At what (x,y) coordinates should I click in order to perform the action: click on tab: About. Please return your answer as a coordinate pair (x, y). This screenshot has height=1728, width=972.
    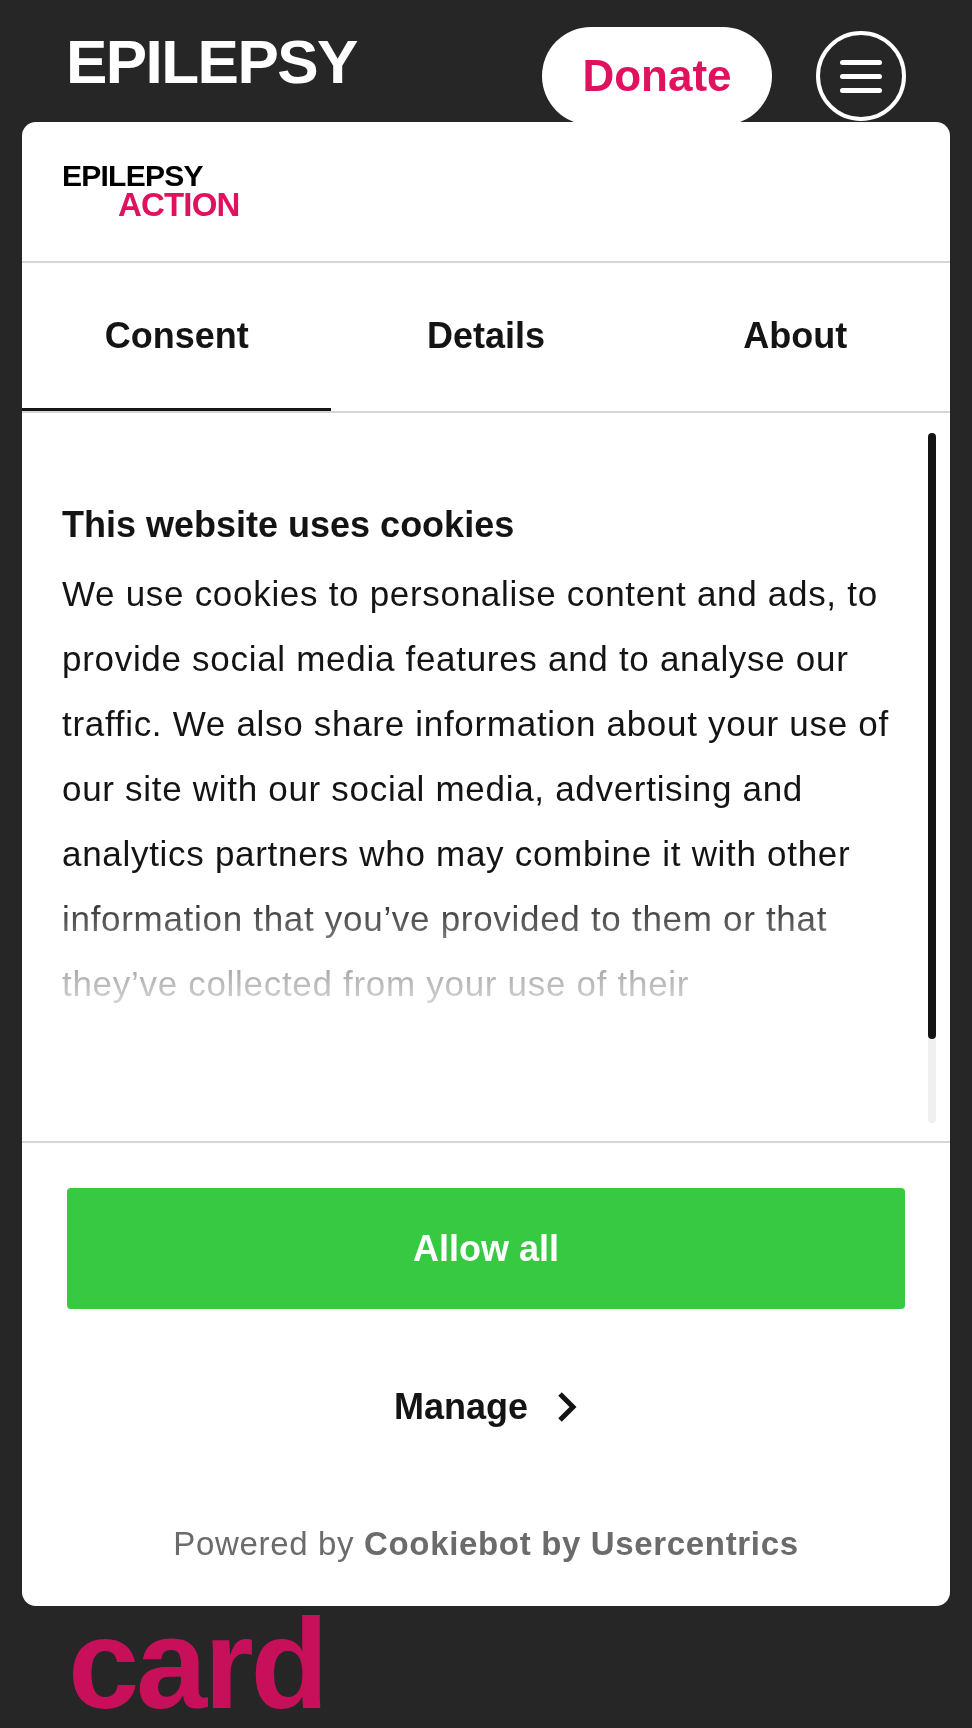
    Looking at the image, I should click on (795, 337).